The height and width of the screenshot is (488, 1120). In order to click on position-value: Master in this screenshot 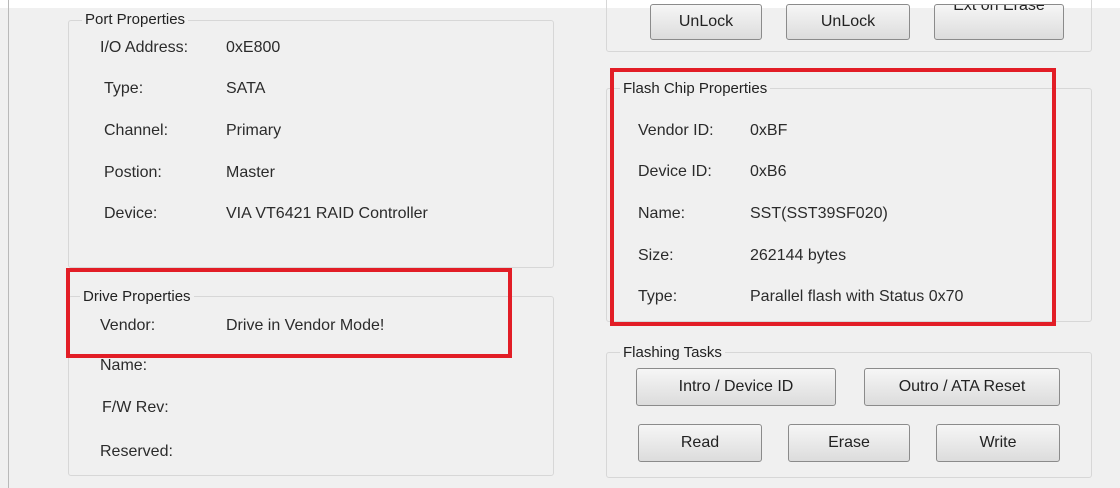, I will do `click(250, 172)`.